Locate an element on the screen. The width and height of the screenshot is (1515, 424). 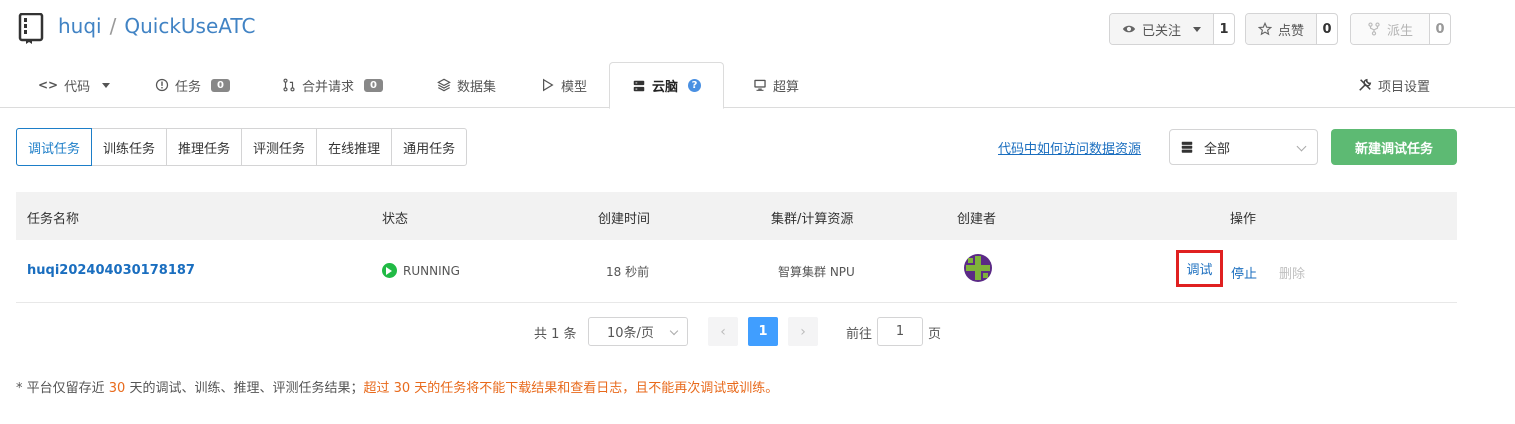
watch-label: 已关注 is located at coordinates (1162, 31).